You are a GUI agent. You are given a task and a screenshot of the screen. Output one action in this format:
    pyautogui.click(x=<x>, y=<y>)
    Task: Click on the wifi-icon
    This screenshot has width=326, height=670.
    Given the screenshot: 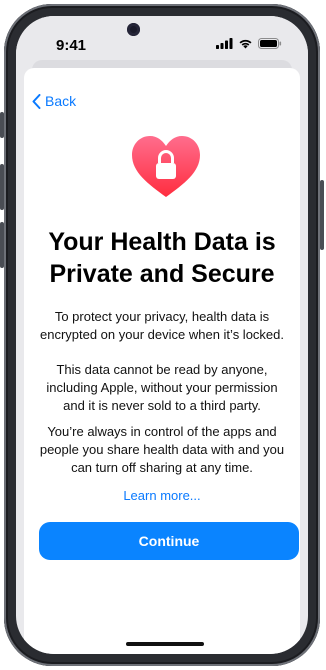 What is the action you would take?
    pyautogui.click(x=245, y=44)
    